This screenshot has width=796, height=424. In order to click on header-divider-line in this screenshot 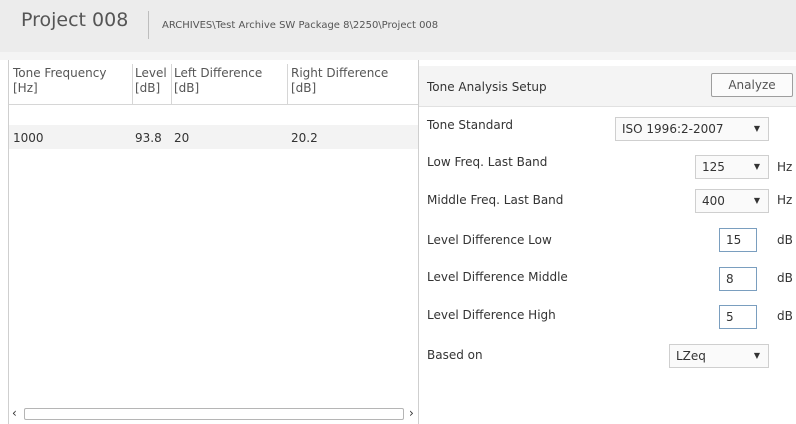, I will do `click(214, 104)`.